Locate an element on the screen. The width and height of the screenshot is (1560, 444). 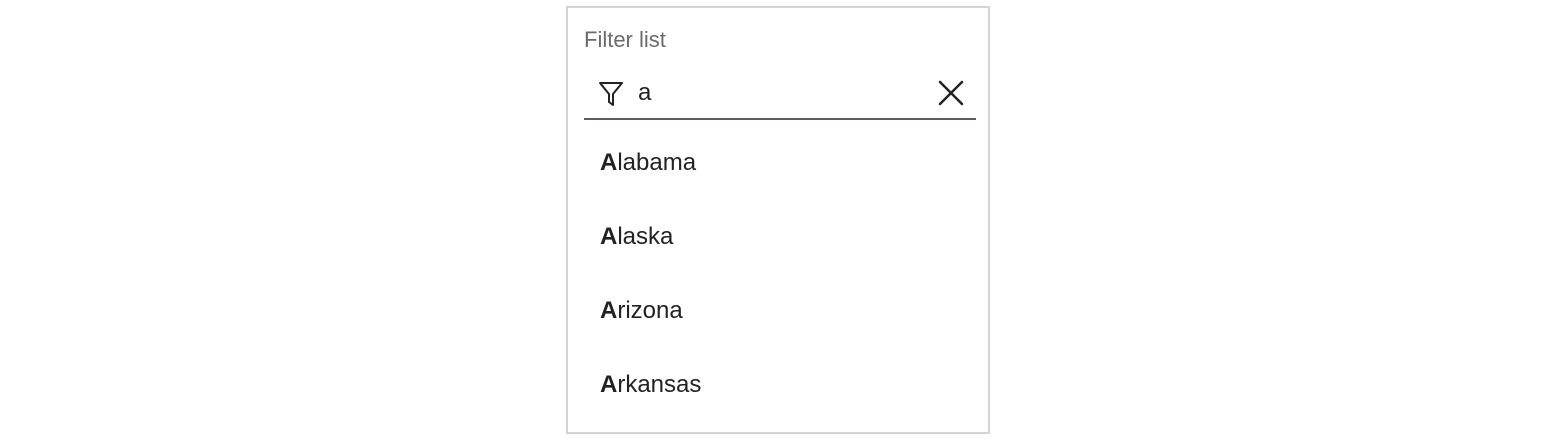
clear-filter-button is located at coordinates (951, 93).